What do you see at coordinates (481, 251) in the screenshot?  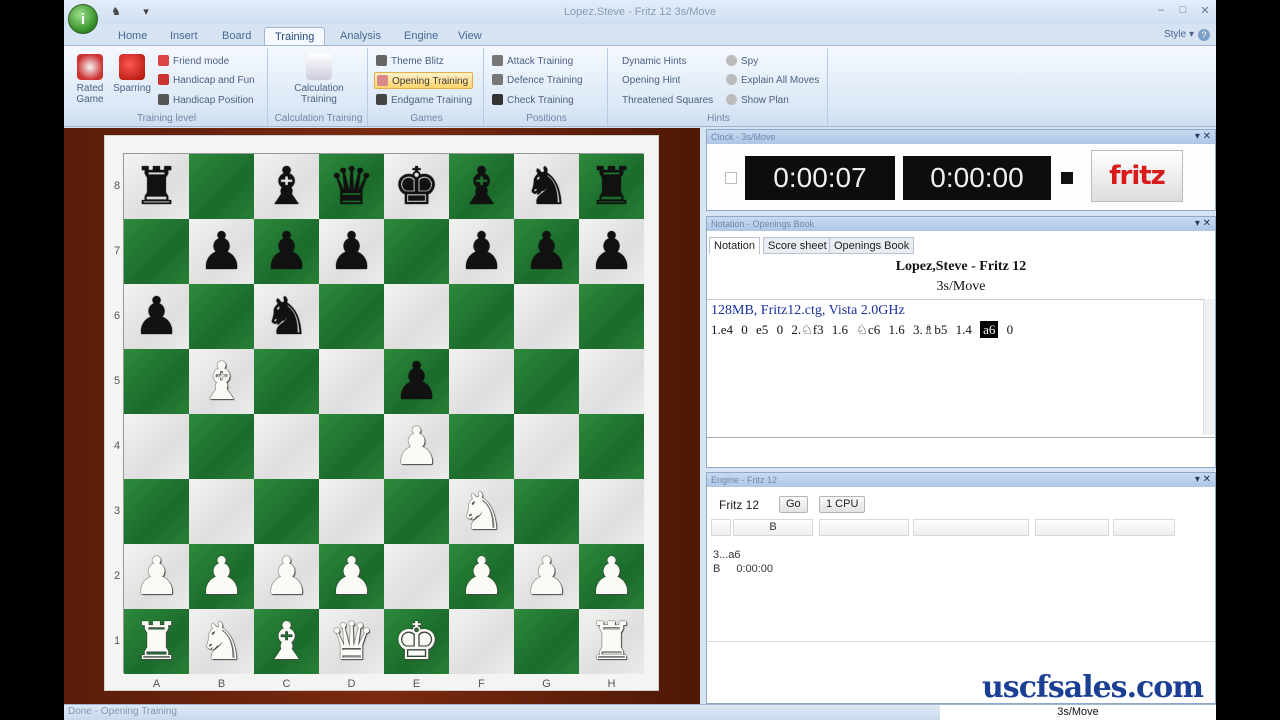 I see `square-f7: ♟` at bounding box center [481, 251].